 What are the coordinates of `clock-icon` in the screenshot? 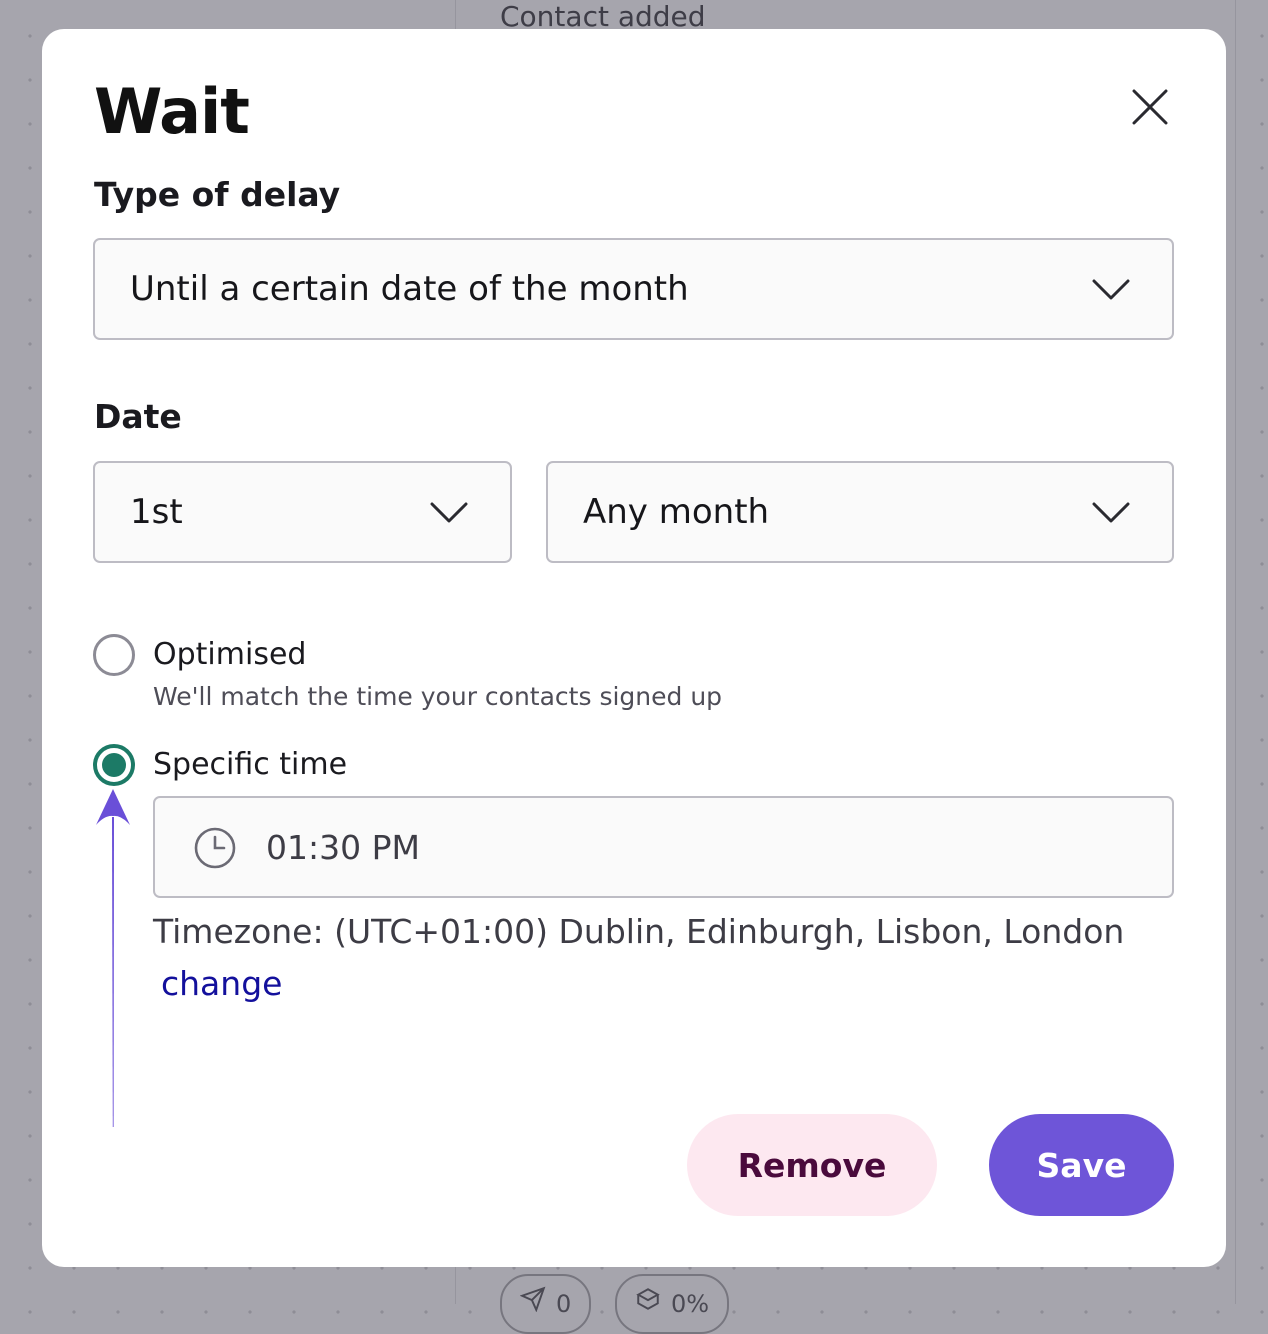 It's located at (215, 848).